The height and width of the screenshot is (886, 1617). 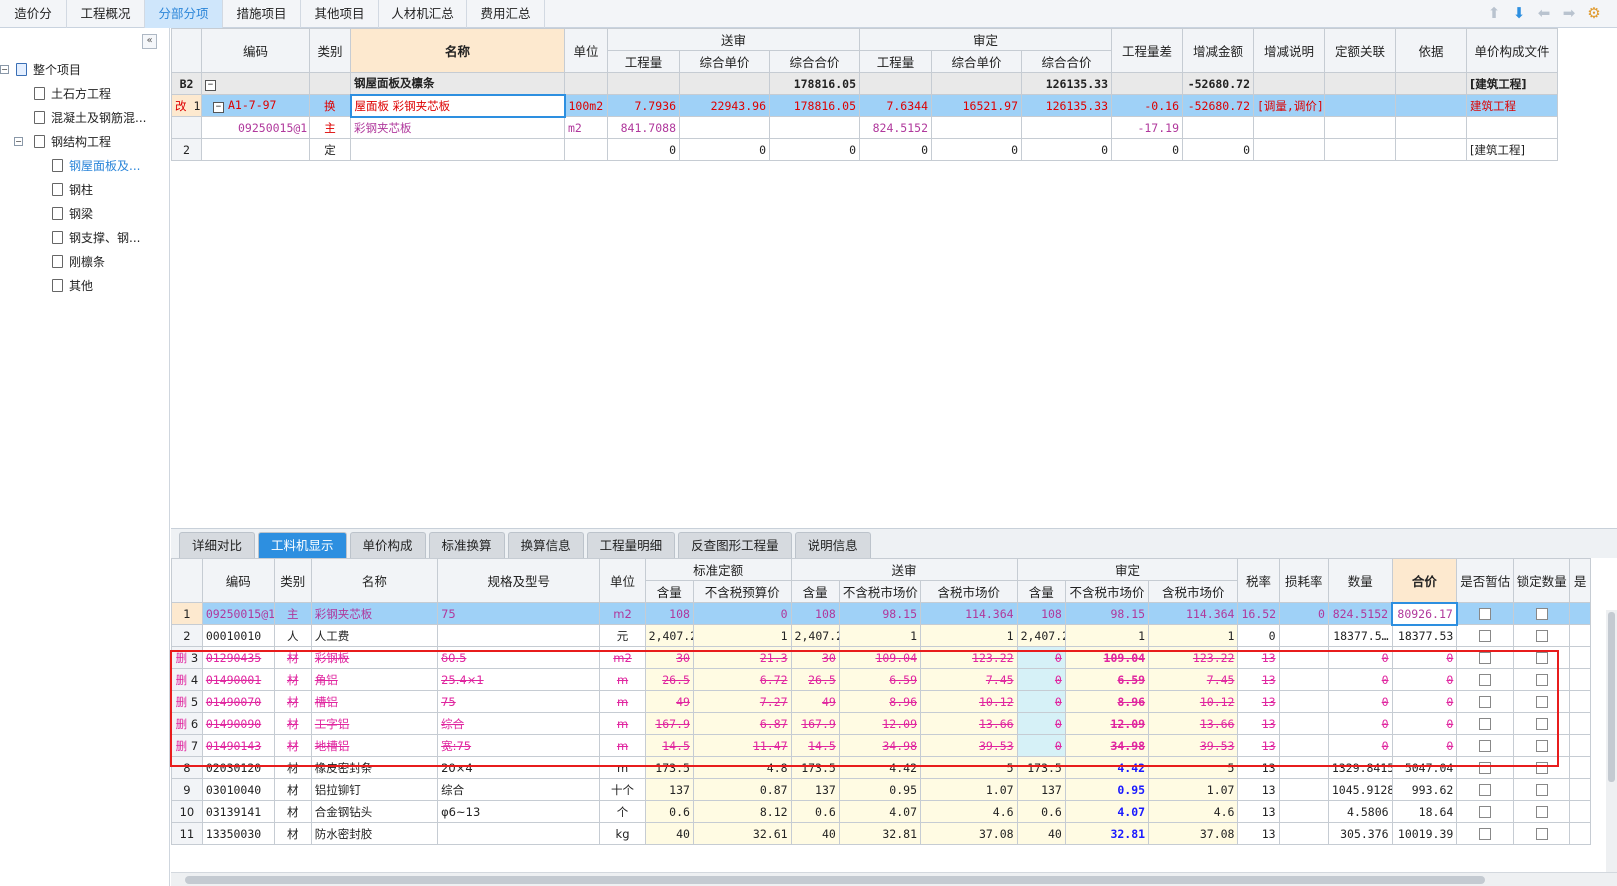 What do you see at coordinates (1107, 789) in the screenshot?
I see `cell-a-nt: 0.95` at bounding box center [1107, 789].